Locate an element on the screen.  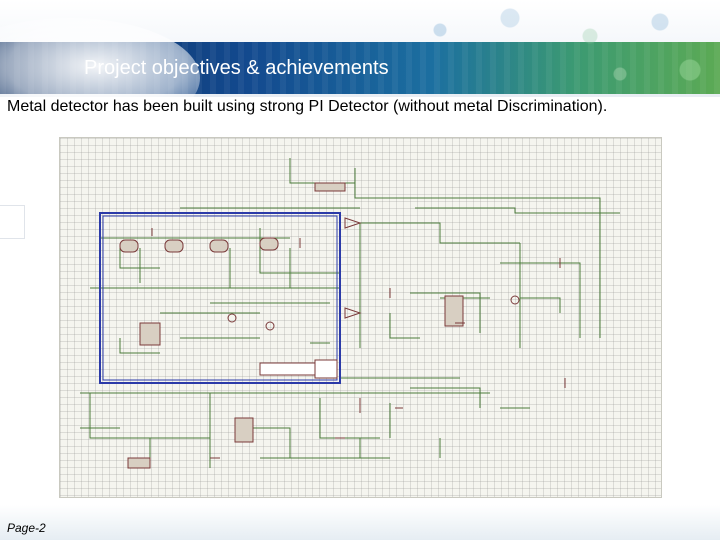
side-tab is located at coordinates (12, 222).